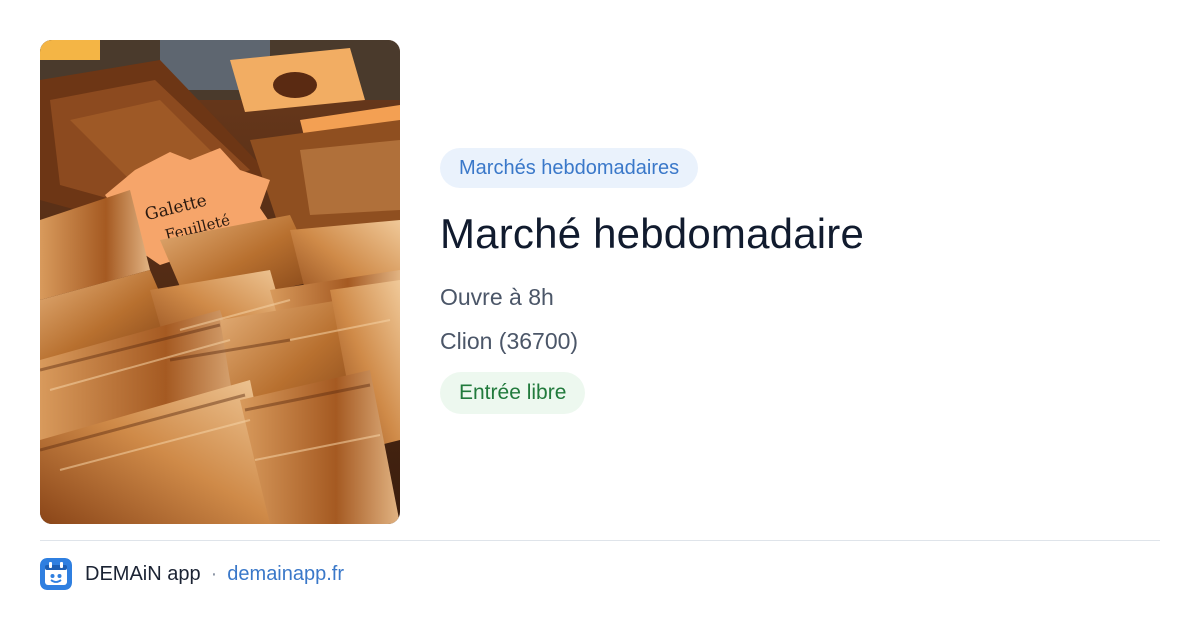 The height and width of the screenshot is (630, 1200). What do you see at coordinates (513, 393) in the screenshot?
I see `entry-badge: Entrée libre` at bounding box center [513, 393].